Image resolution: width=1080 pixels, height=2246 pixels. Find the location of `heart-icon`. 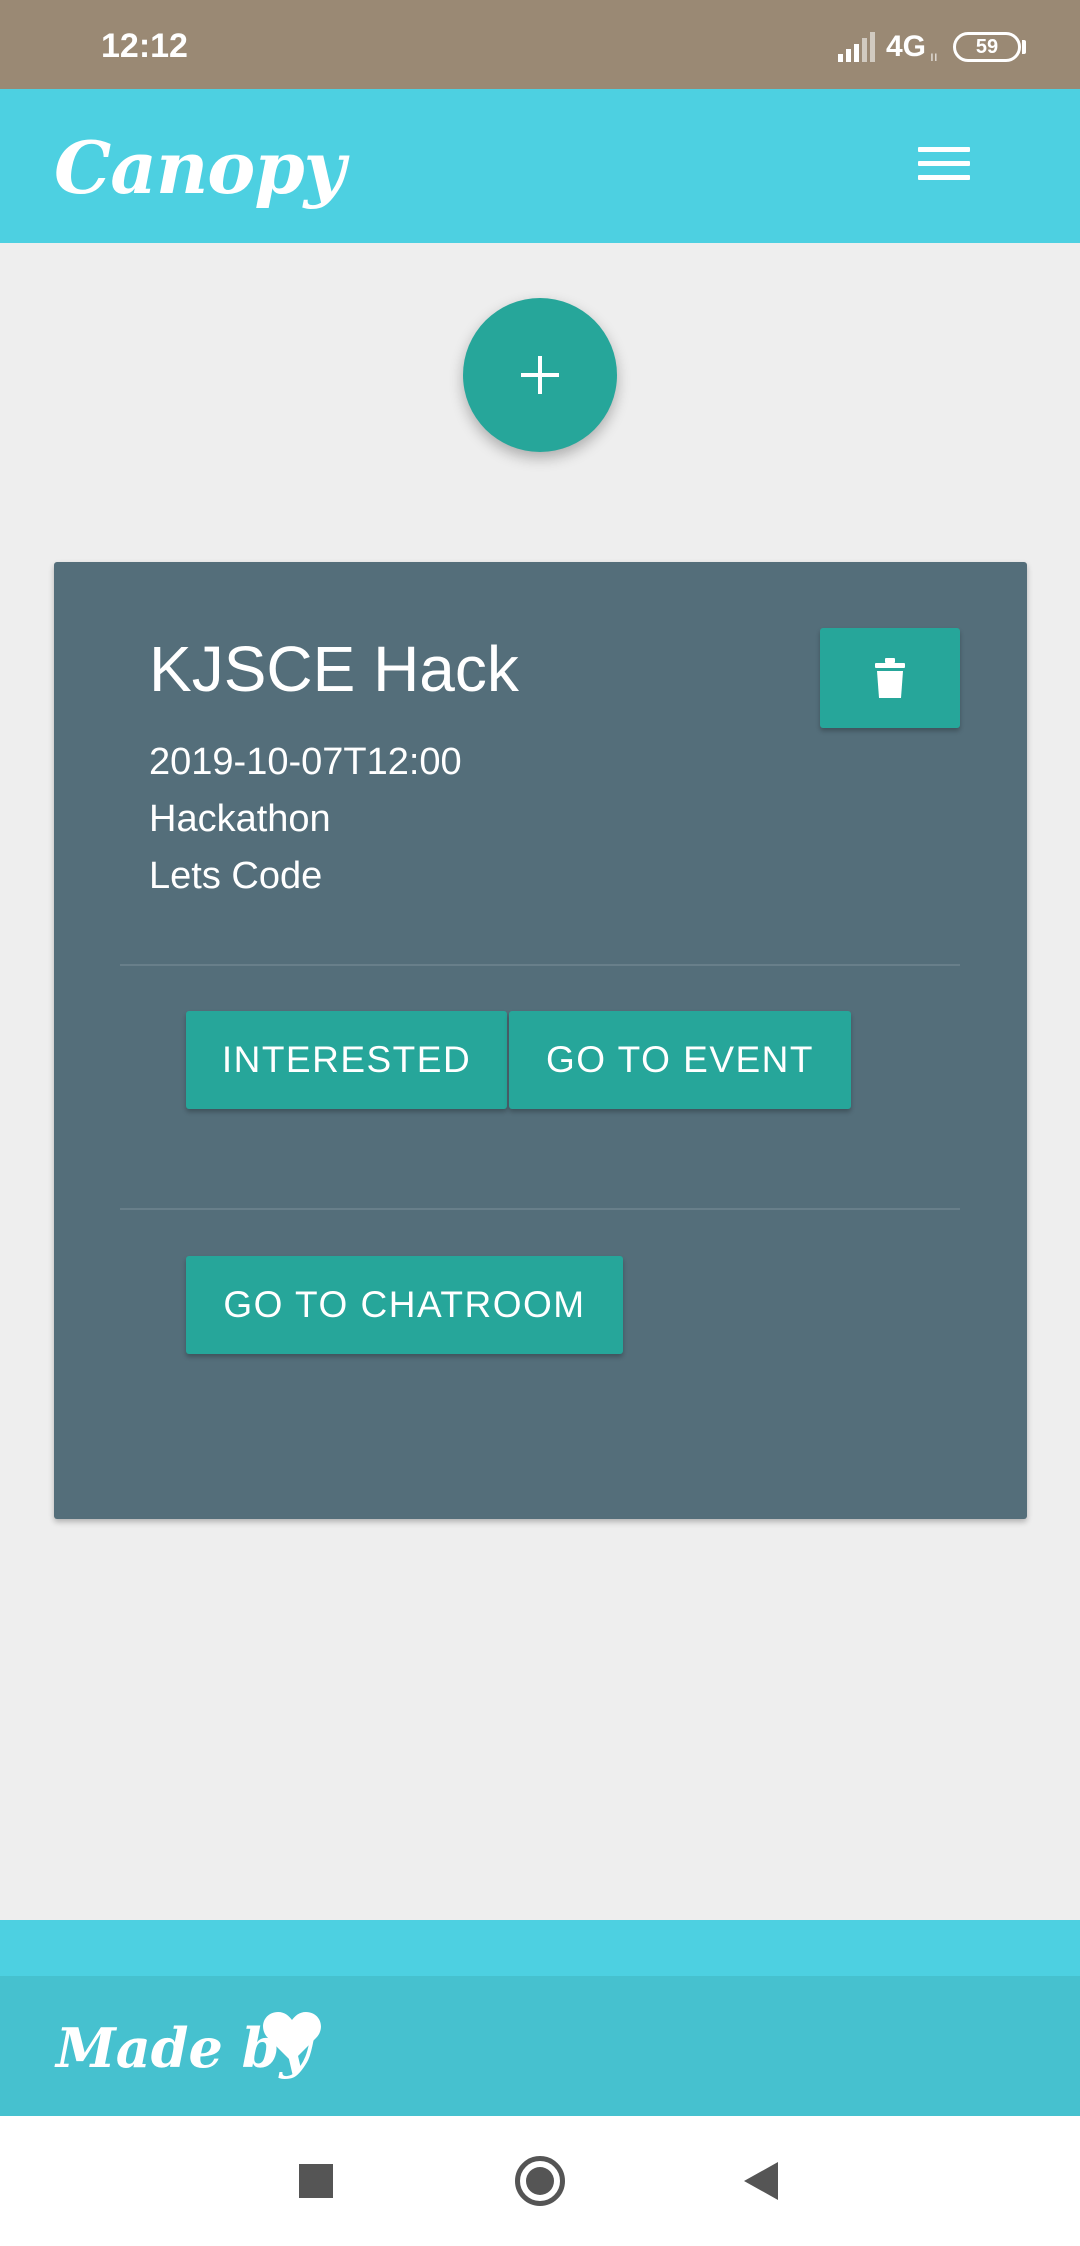

heart-icon is located at coordinates (292, 2037).